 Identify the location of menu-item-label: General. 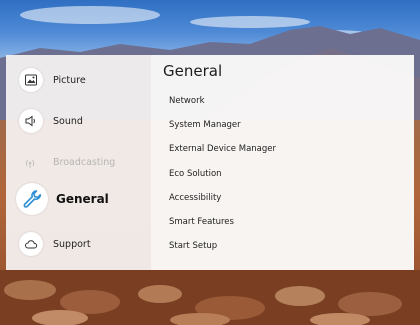
(82, 199).